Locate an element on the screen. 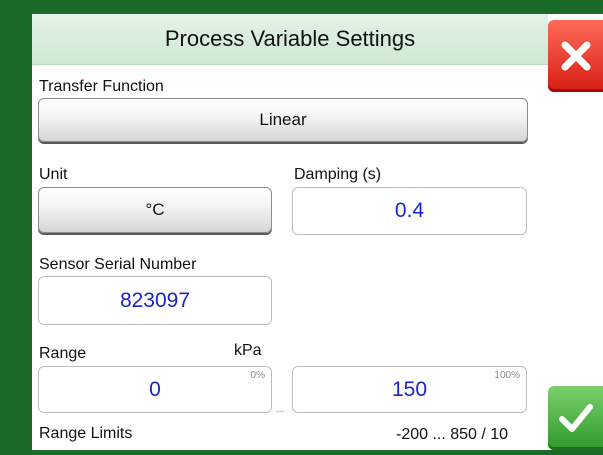 This screenshot has width=603, height=455. accept-button is located at coordinates (575, 418).